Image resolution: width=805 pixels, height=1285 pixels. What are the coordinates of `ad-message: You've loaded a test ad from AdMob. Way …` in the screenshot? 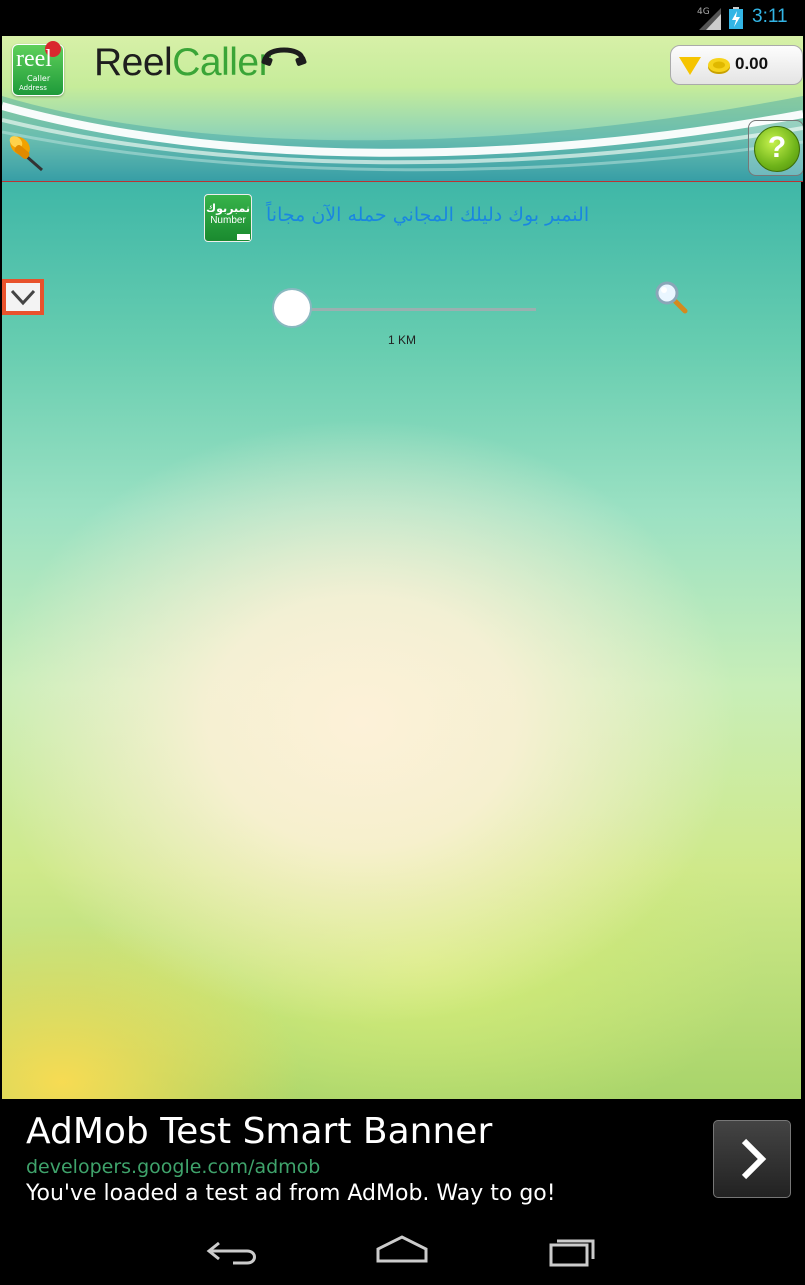 It's located at (291, 1193).